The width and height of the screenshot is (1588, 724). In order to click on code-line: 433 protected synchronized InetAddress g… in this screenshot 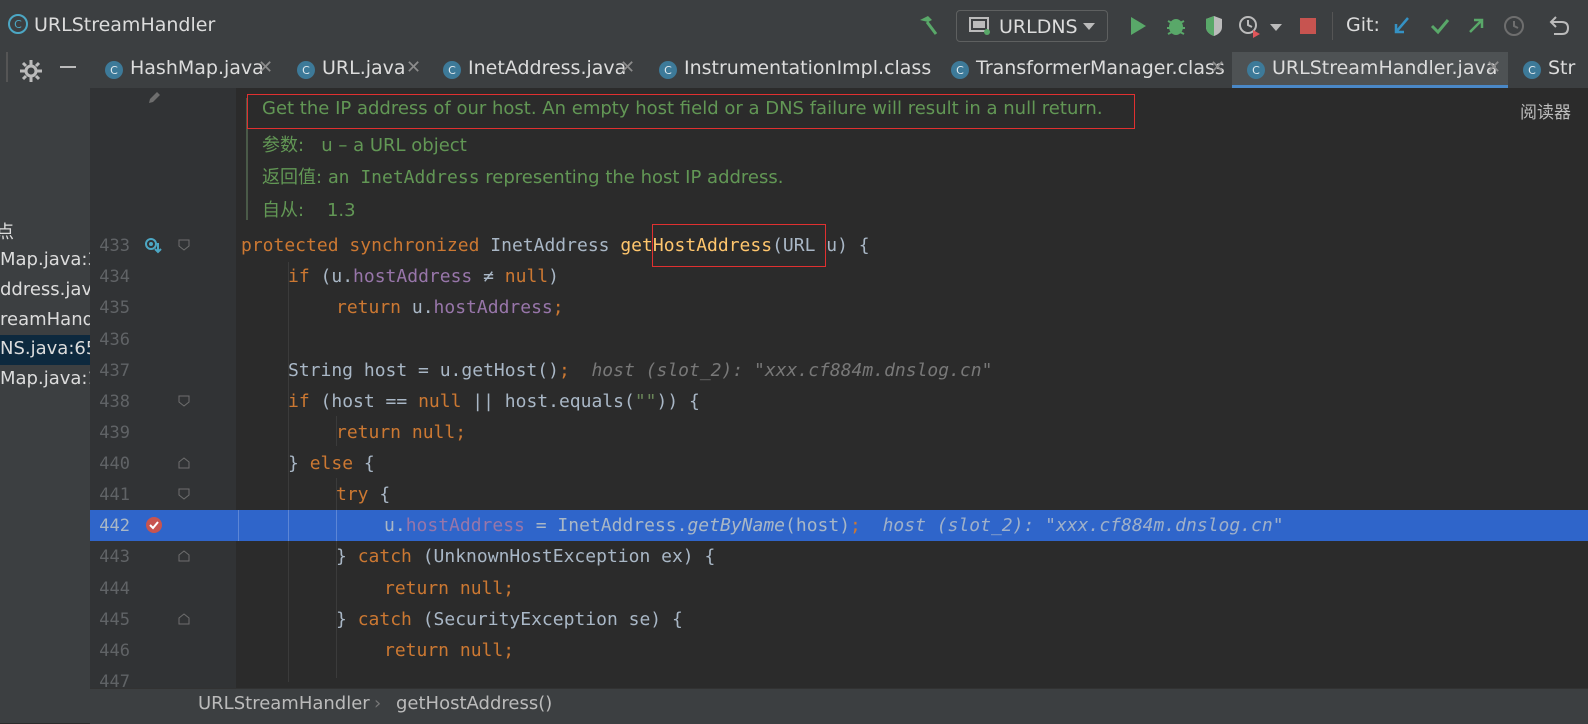, I will do `click(839, 245)`.